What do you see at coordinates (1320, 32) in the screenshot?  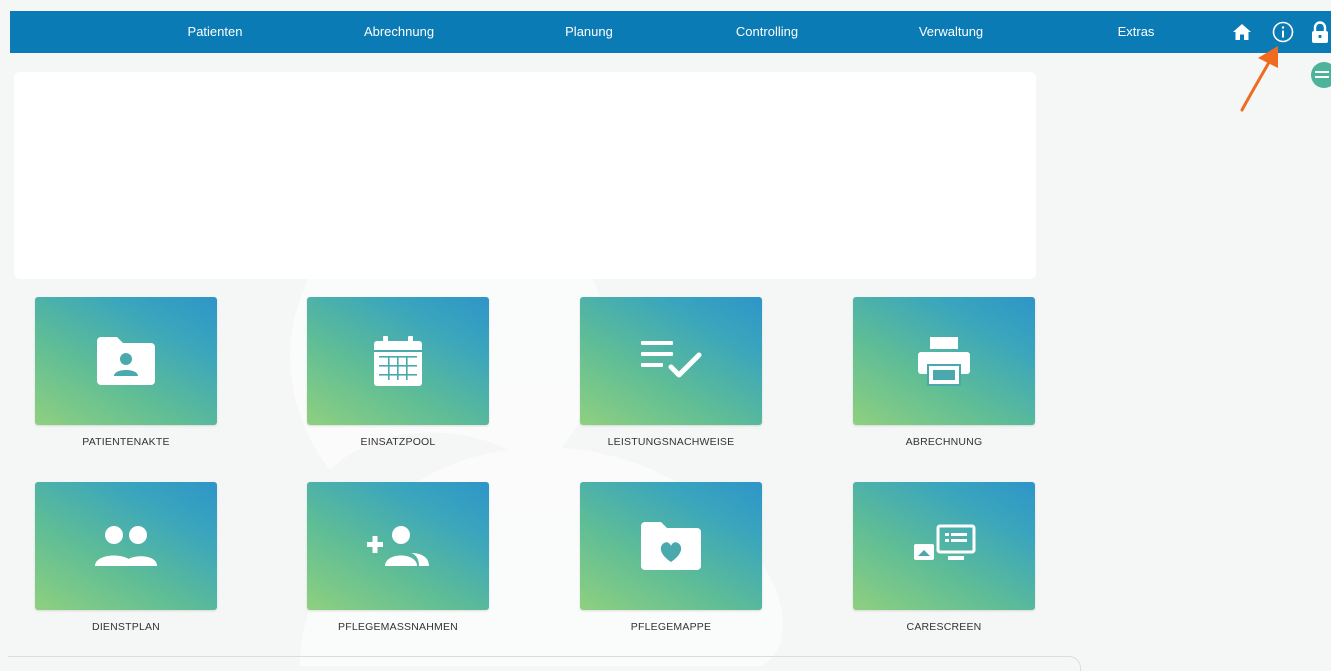 I see `lock-icon` at bounding box center [1320, 32].